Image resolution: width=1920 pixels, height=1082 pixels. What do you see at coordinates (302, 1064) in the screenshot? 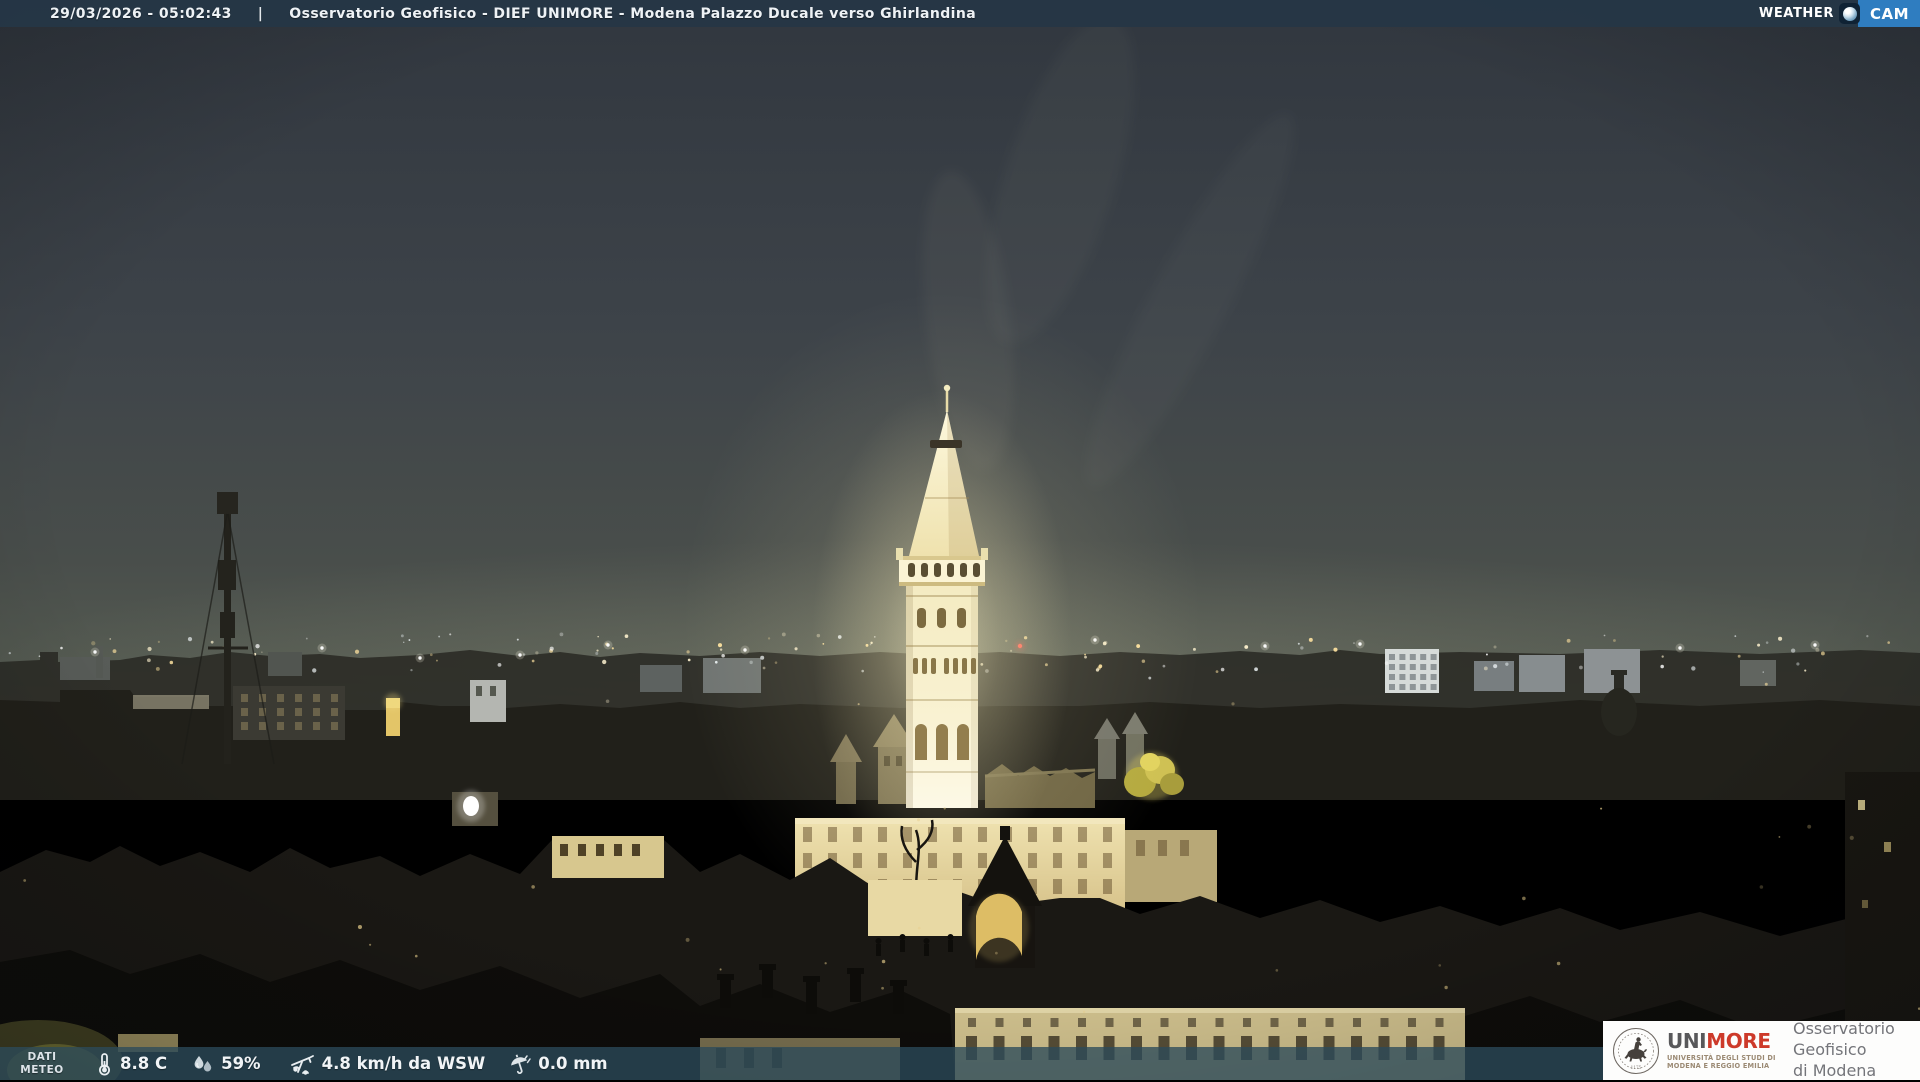
I see `anemometer-icon` at bounding box center [302, 1064].